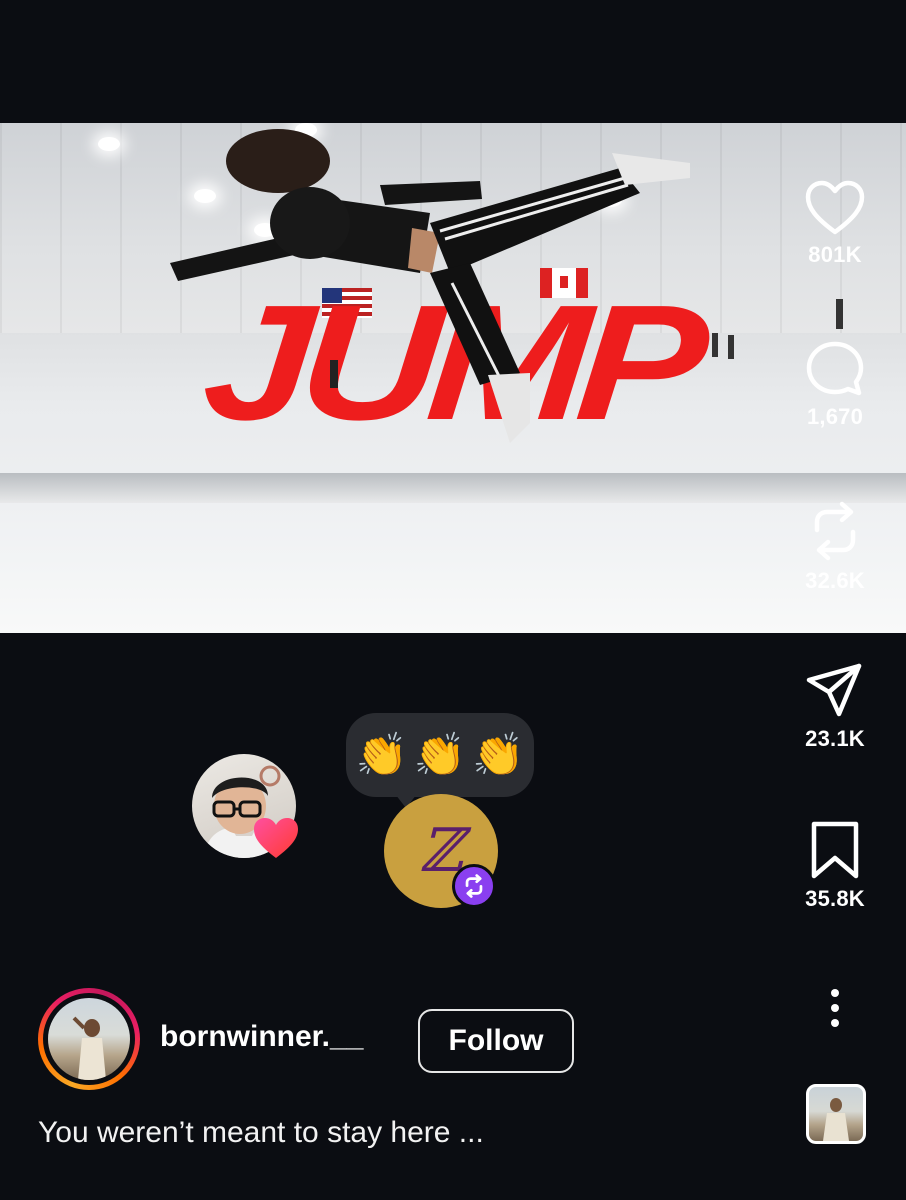 The height and width of the screenshot is (1200, 906). I want to click on heart-icon, so click(835, 208).